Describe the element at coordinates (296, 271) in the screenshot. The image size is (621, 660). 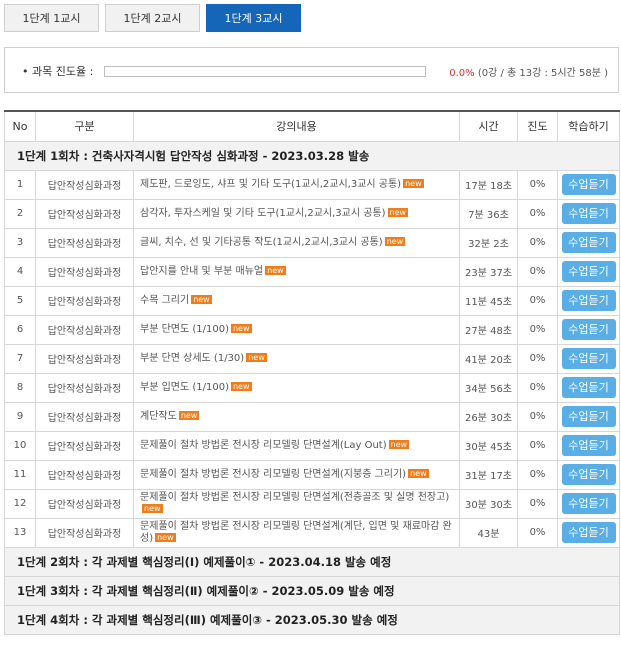
I see `row-content: 답안지를 안내 및 부분 매뉴얼 new` at that location.